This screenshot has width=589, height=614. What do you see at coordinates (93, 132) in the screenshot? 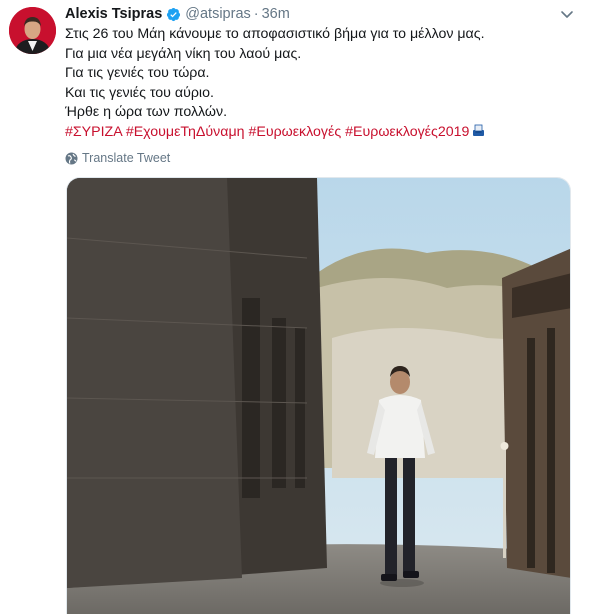
I see `hashtag-link: #ΣΥΡΙΖΑ` at bounding box center [93, 132].